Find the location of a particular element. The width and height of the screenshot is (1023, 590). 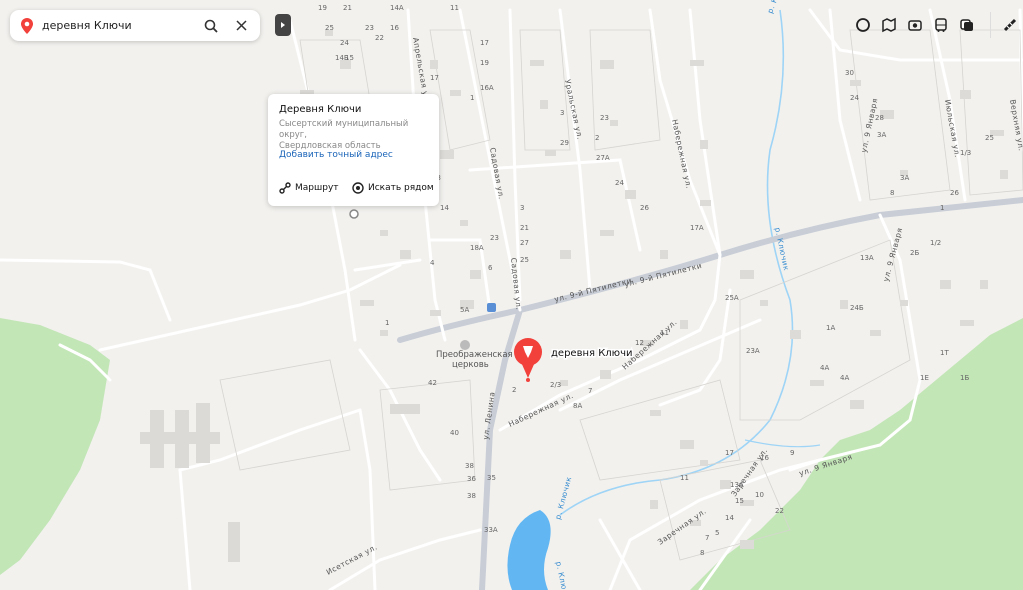

chevron-right-icon is located at coordinates (283, 25).